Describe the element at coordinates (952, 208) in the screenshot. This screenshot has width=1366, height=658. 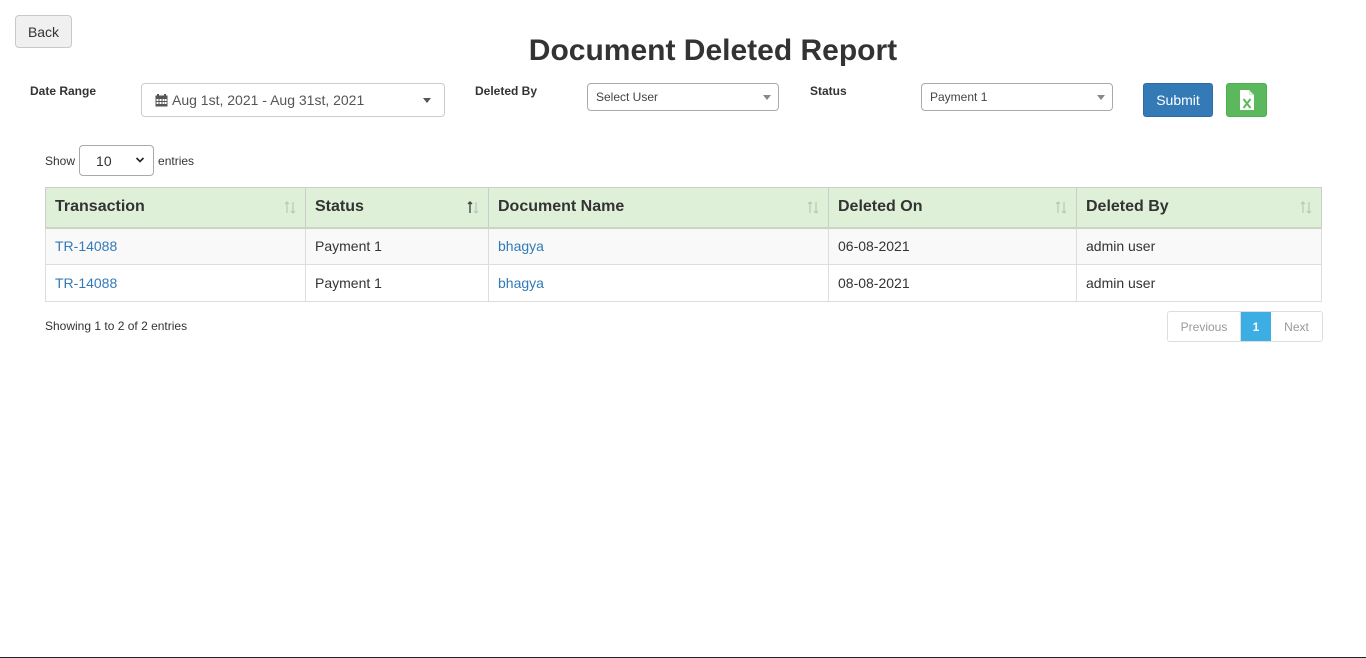
I see `column-header-deleted-on: Deleted On` at that location.